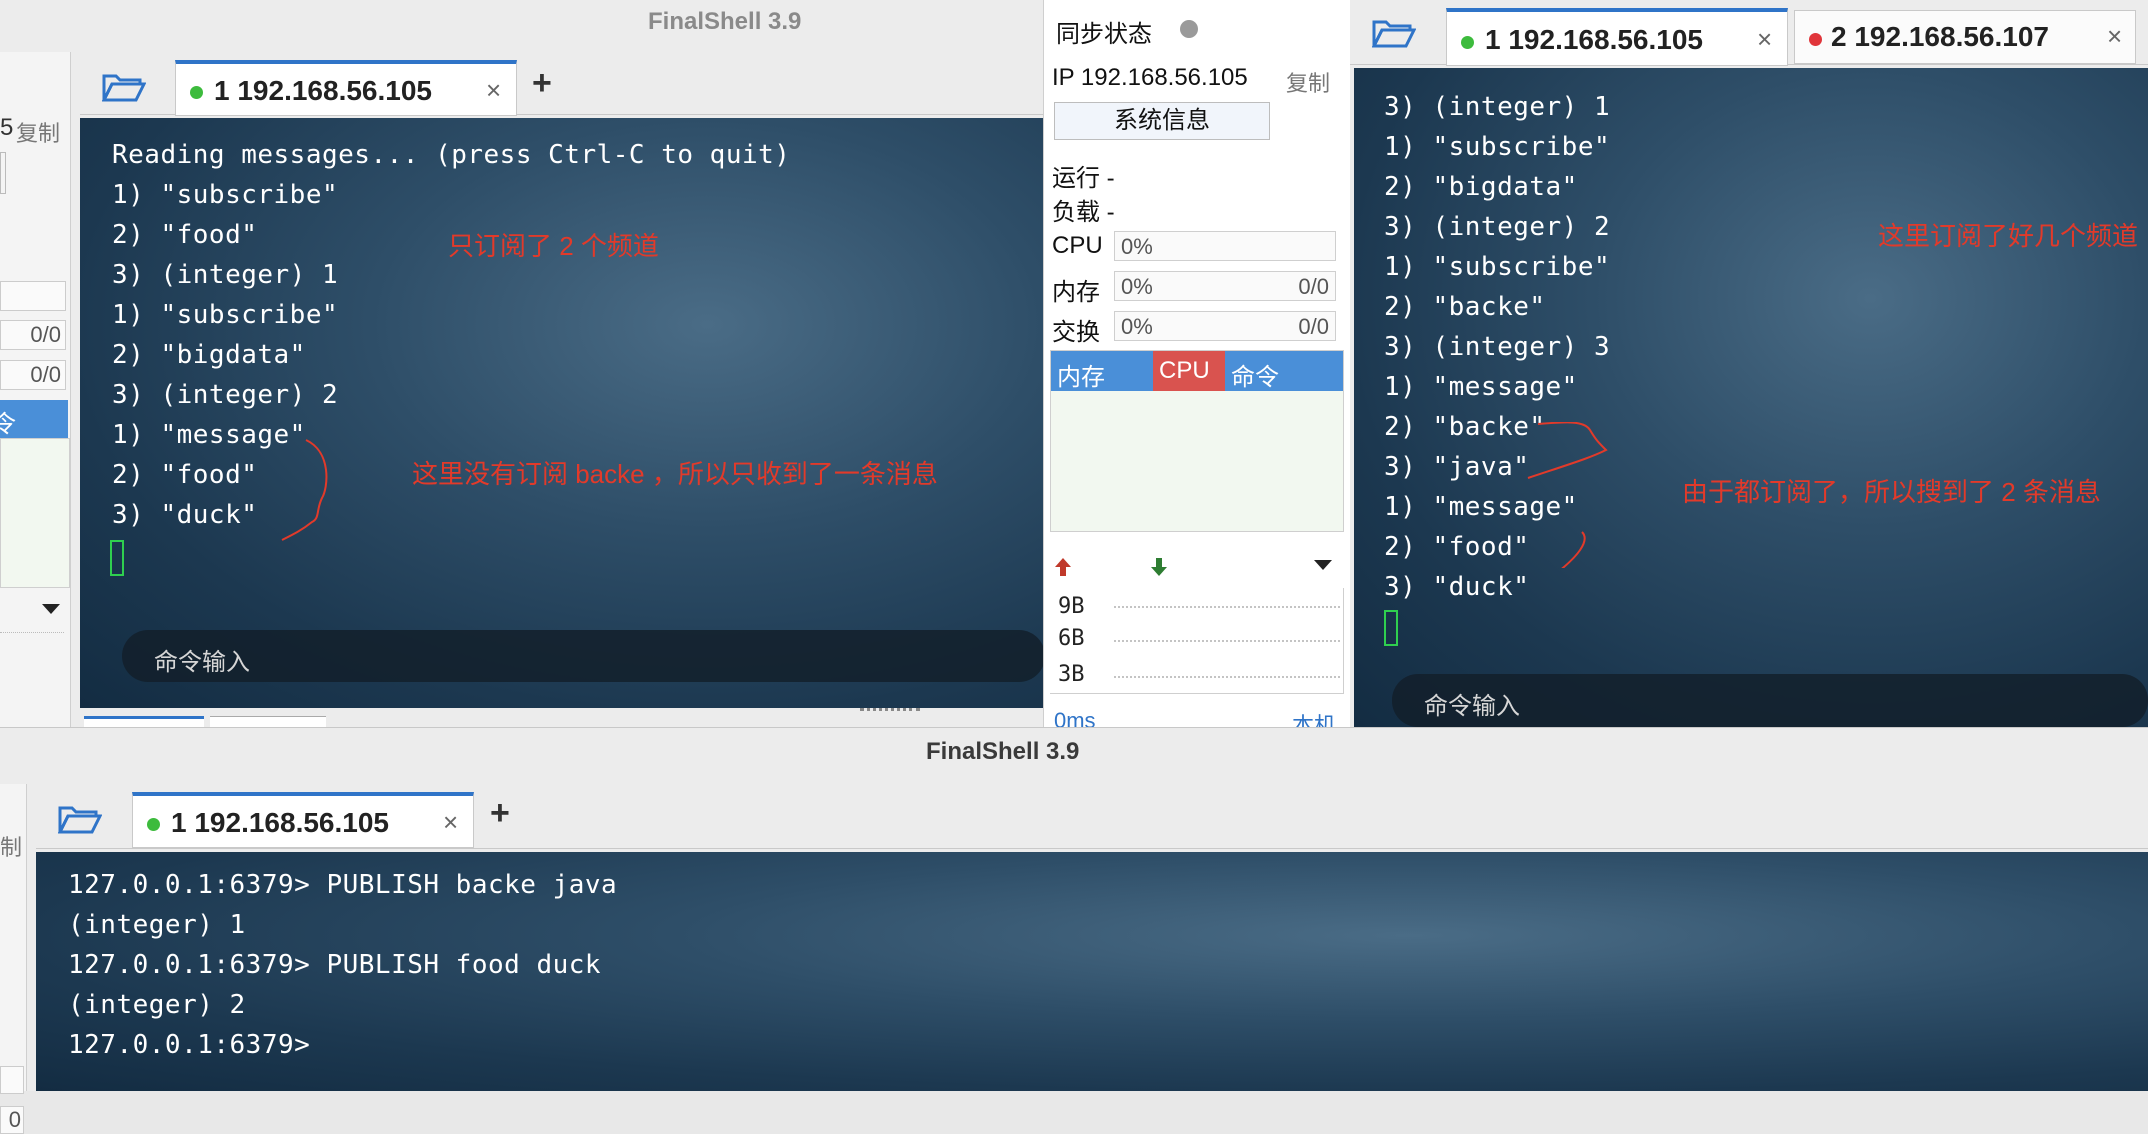 The width and height of the screenshot is (2148, 1134). What do you see at coordinates (33, 335) in the screenshot?
I see `sidebar-mem-bar: 0/0` at bounding box center [33, 335].